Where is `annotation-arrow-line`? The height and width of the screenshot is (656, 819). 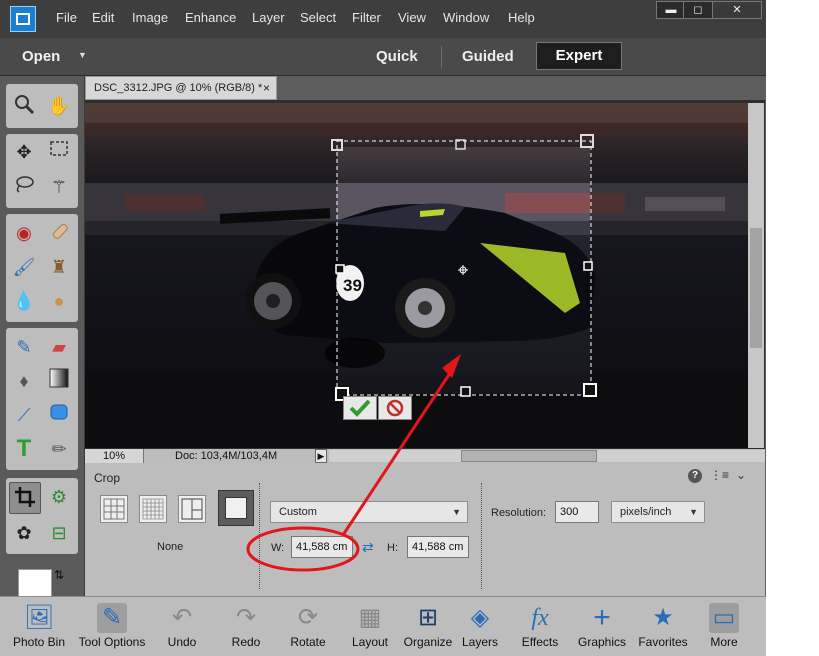 annotation-arrow-line is located at coordinates (399, 449).